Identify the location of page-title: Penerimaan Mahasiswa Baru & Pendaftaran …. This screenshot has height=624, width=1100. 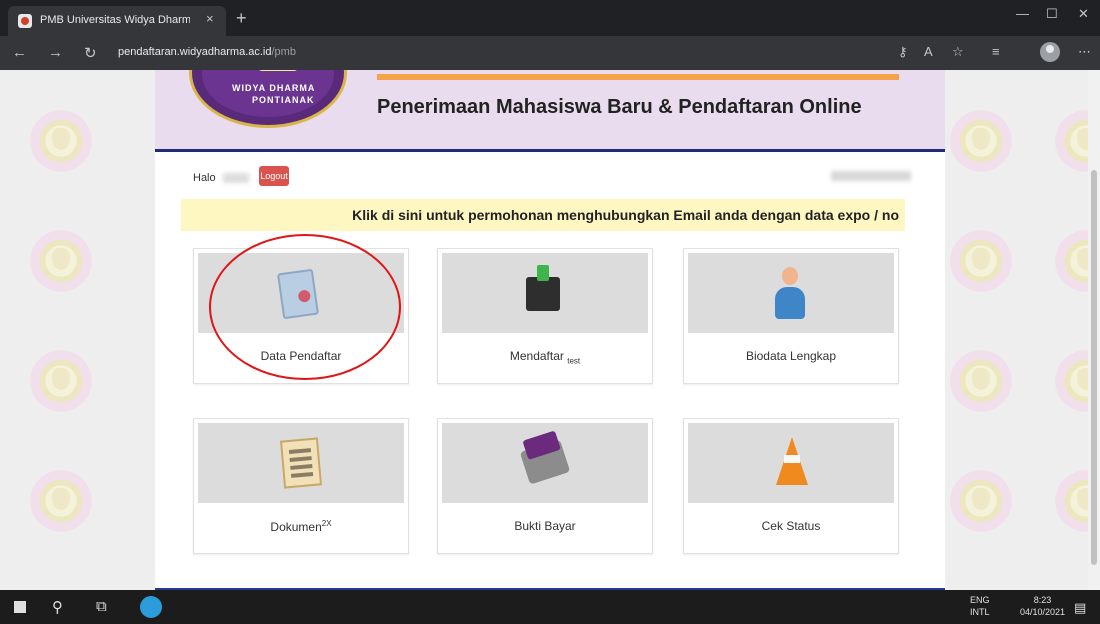
(619, 107).